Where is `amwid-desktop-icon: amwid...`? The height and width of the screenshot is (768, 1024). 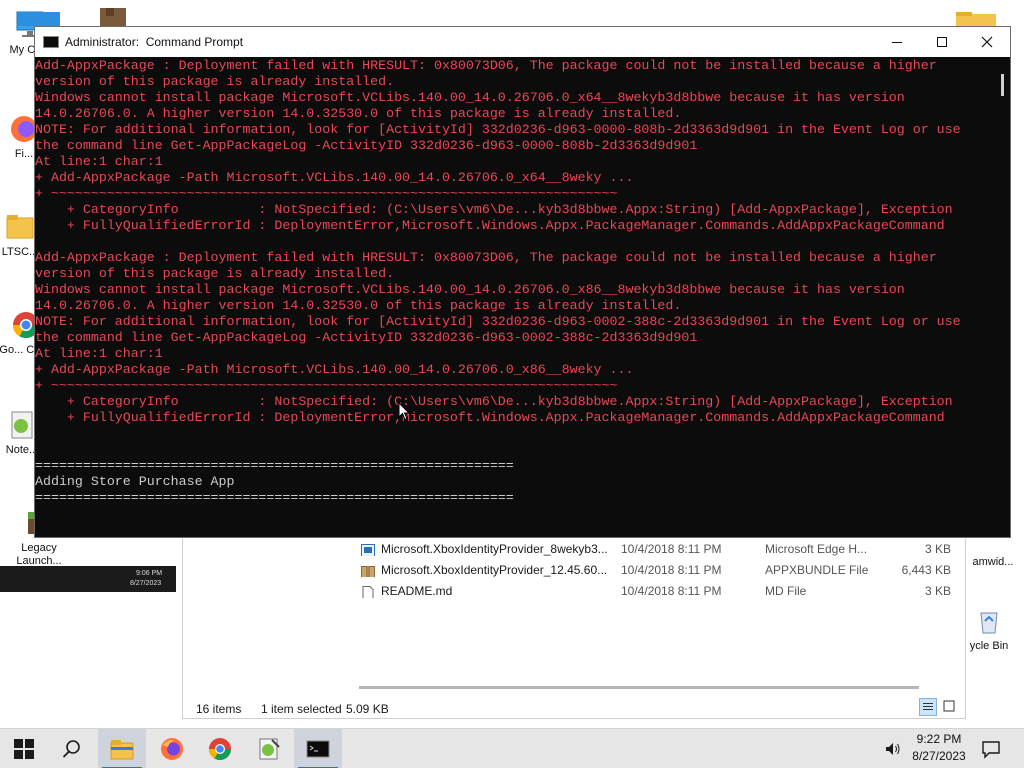
amwid-desktop-icon: amwid... is located at coordinates (993, 562).